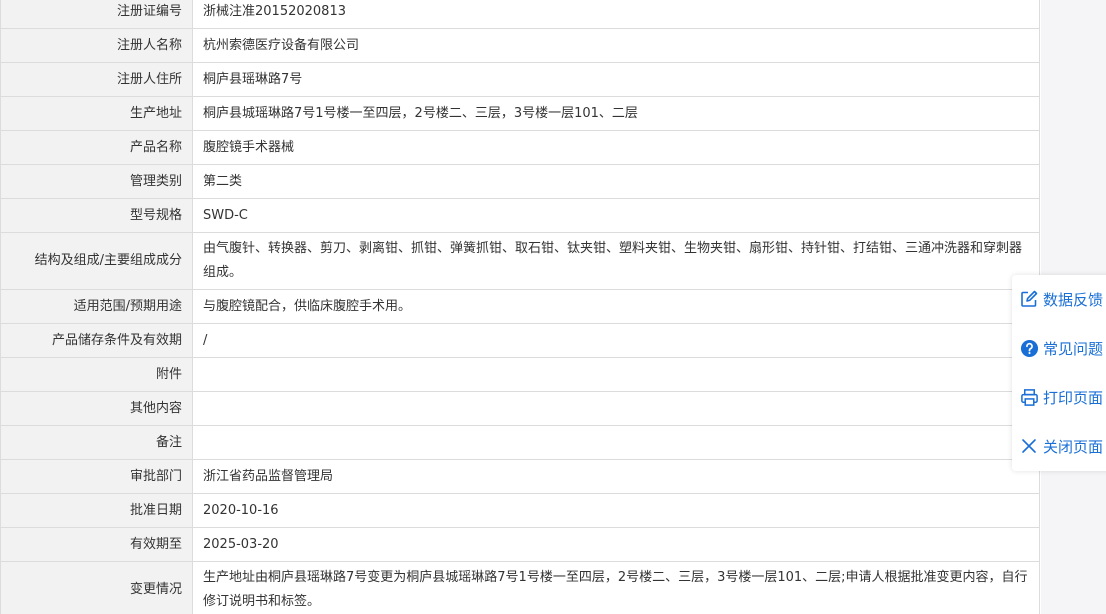 Image resolution: width=1106 pixels, height=614 pixels. What do you see at coordinates (616, 14) in the screenshot?
I see `field-value: 浙械注准20152020813` at bounding box center [616, 14].